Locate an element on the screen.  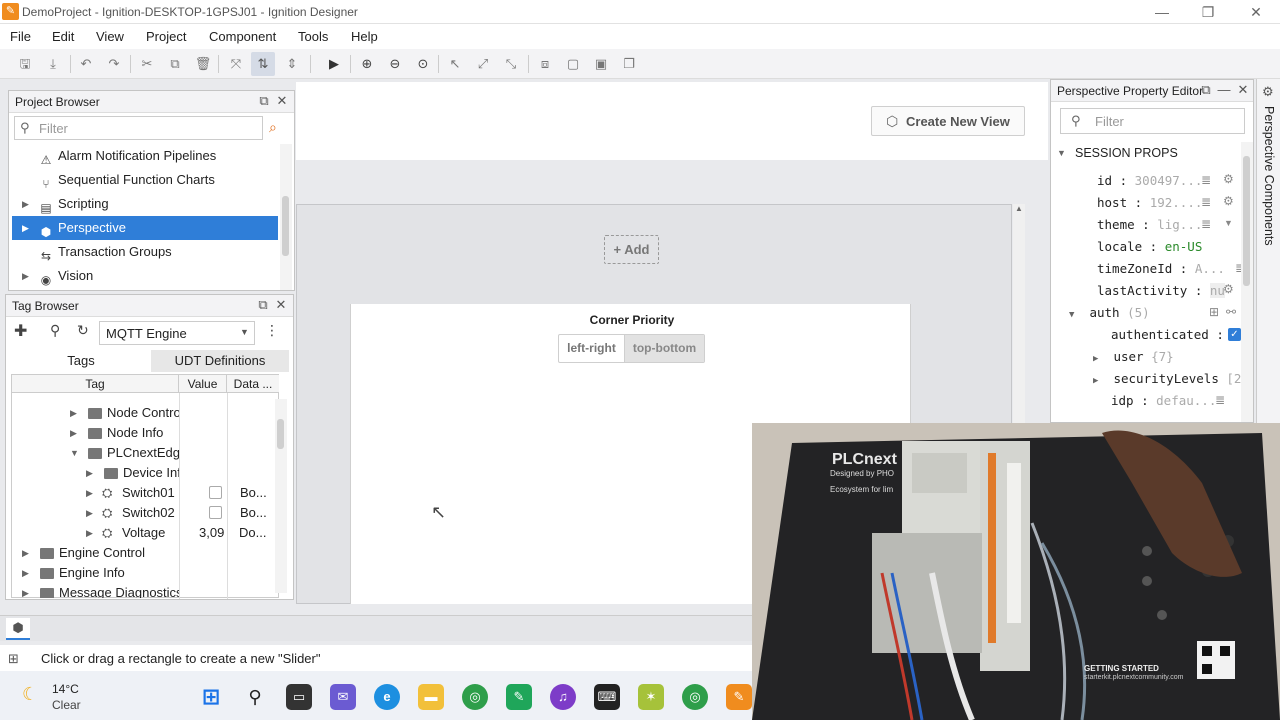
tag-row: ▶ Device Inf is located at coordinates (95, 473).